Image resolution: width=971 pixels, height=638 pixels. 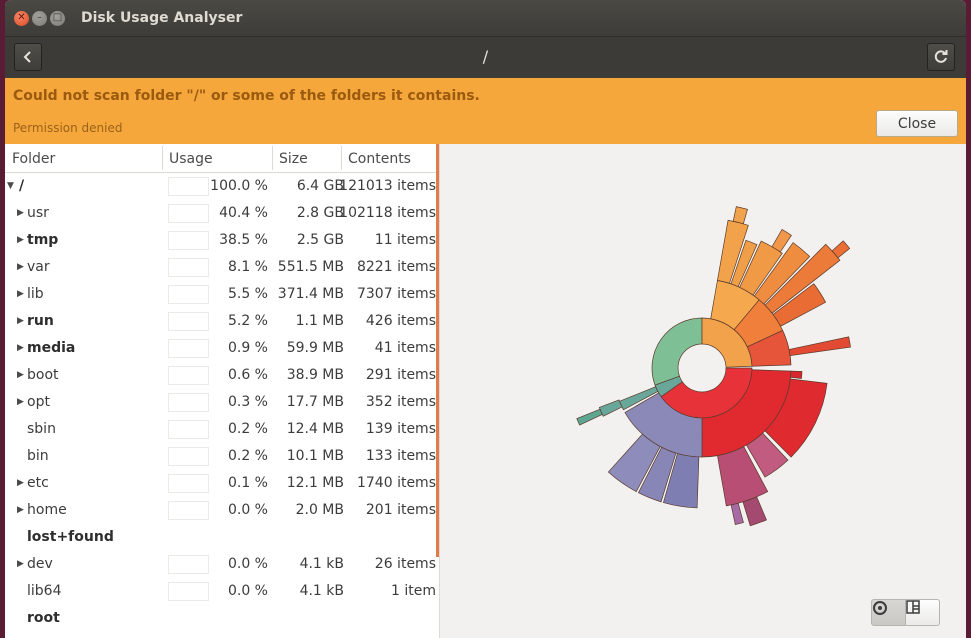 I want to click on folder-contents: 133 items, so click(x=400, y=456).